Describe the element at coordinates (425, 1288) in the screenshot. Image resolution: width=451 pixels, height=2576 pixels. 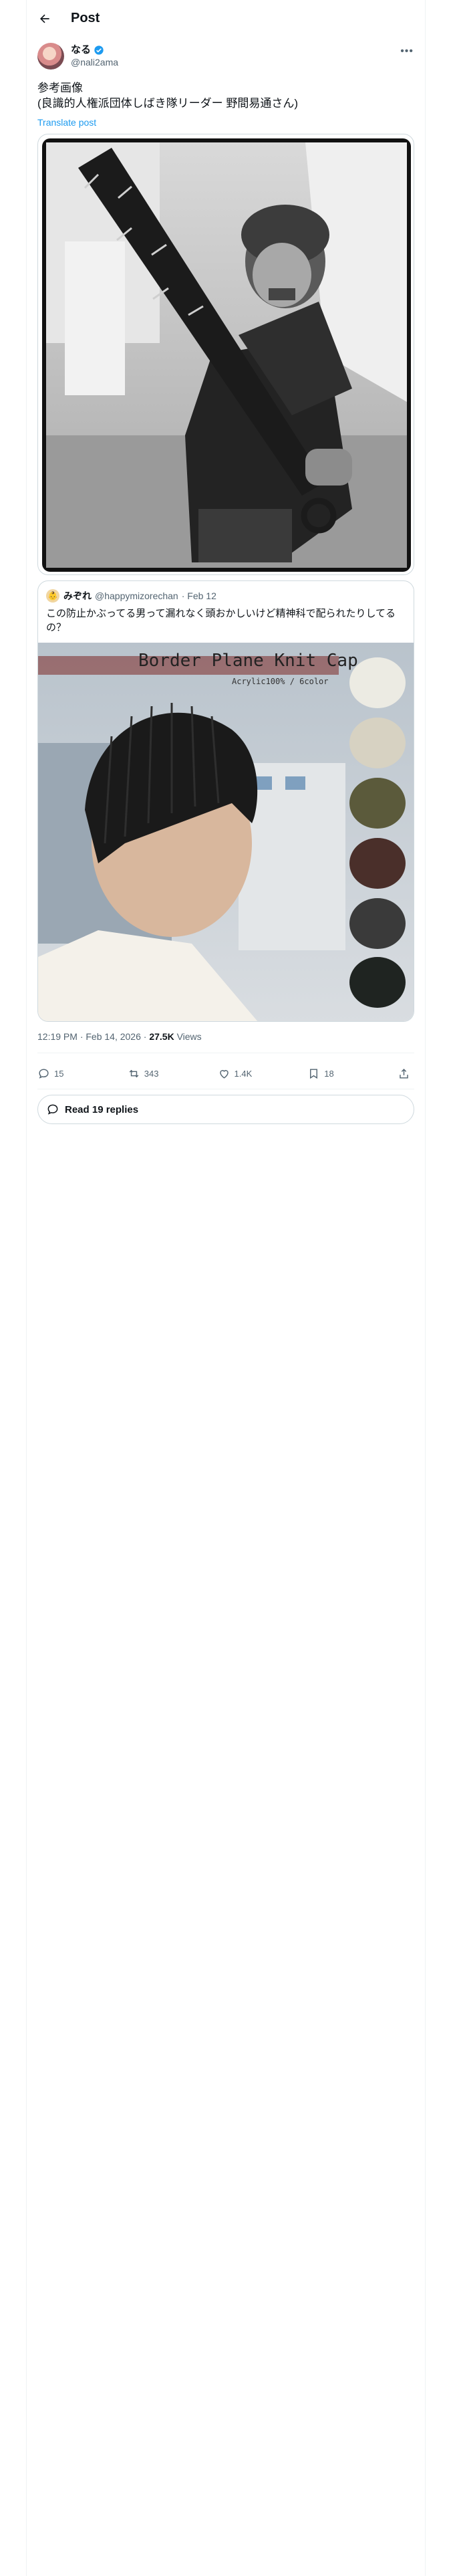
I see `column-border-right` at that location.